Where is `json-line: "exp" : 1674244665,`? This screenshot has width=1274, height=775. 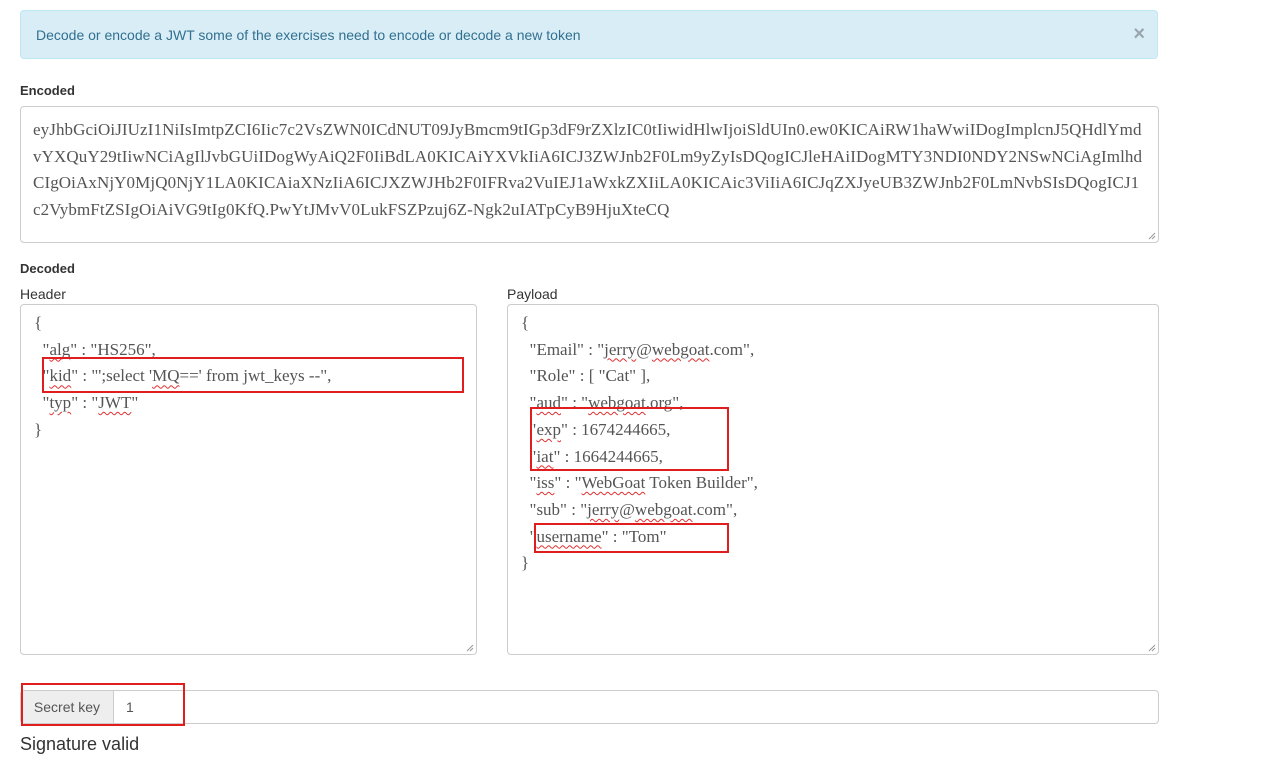
json-line: "exp" : 1674244665, is located at coordinates (596, 429).